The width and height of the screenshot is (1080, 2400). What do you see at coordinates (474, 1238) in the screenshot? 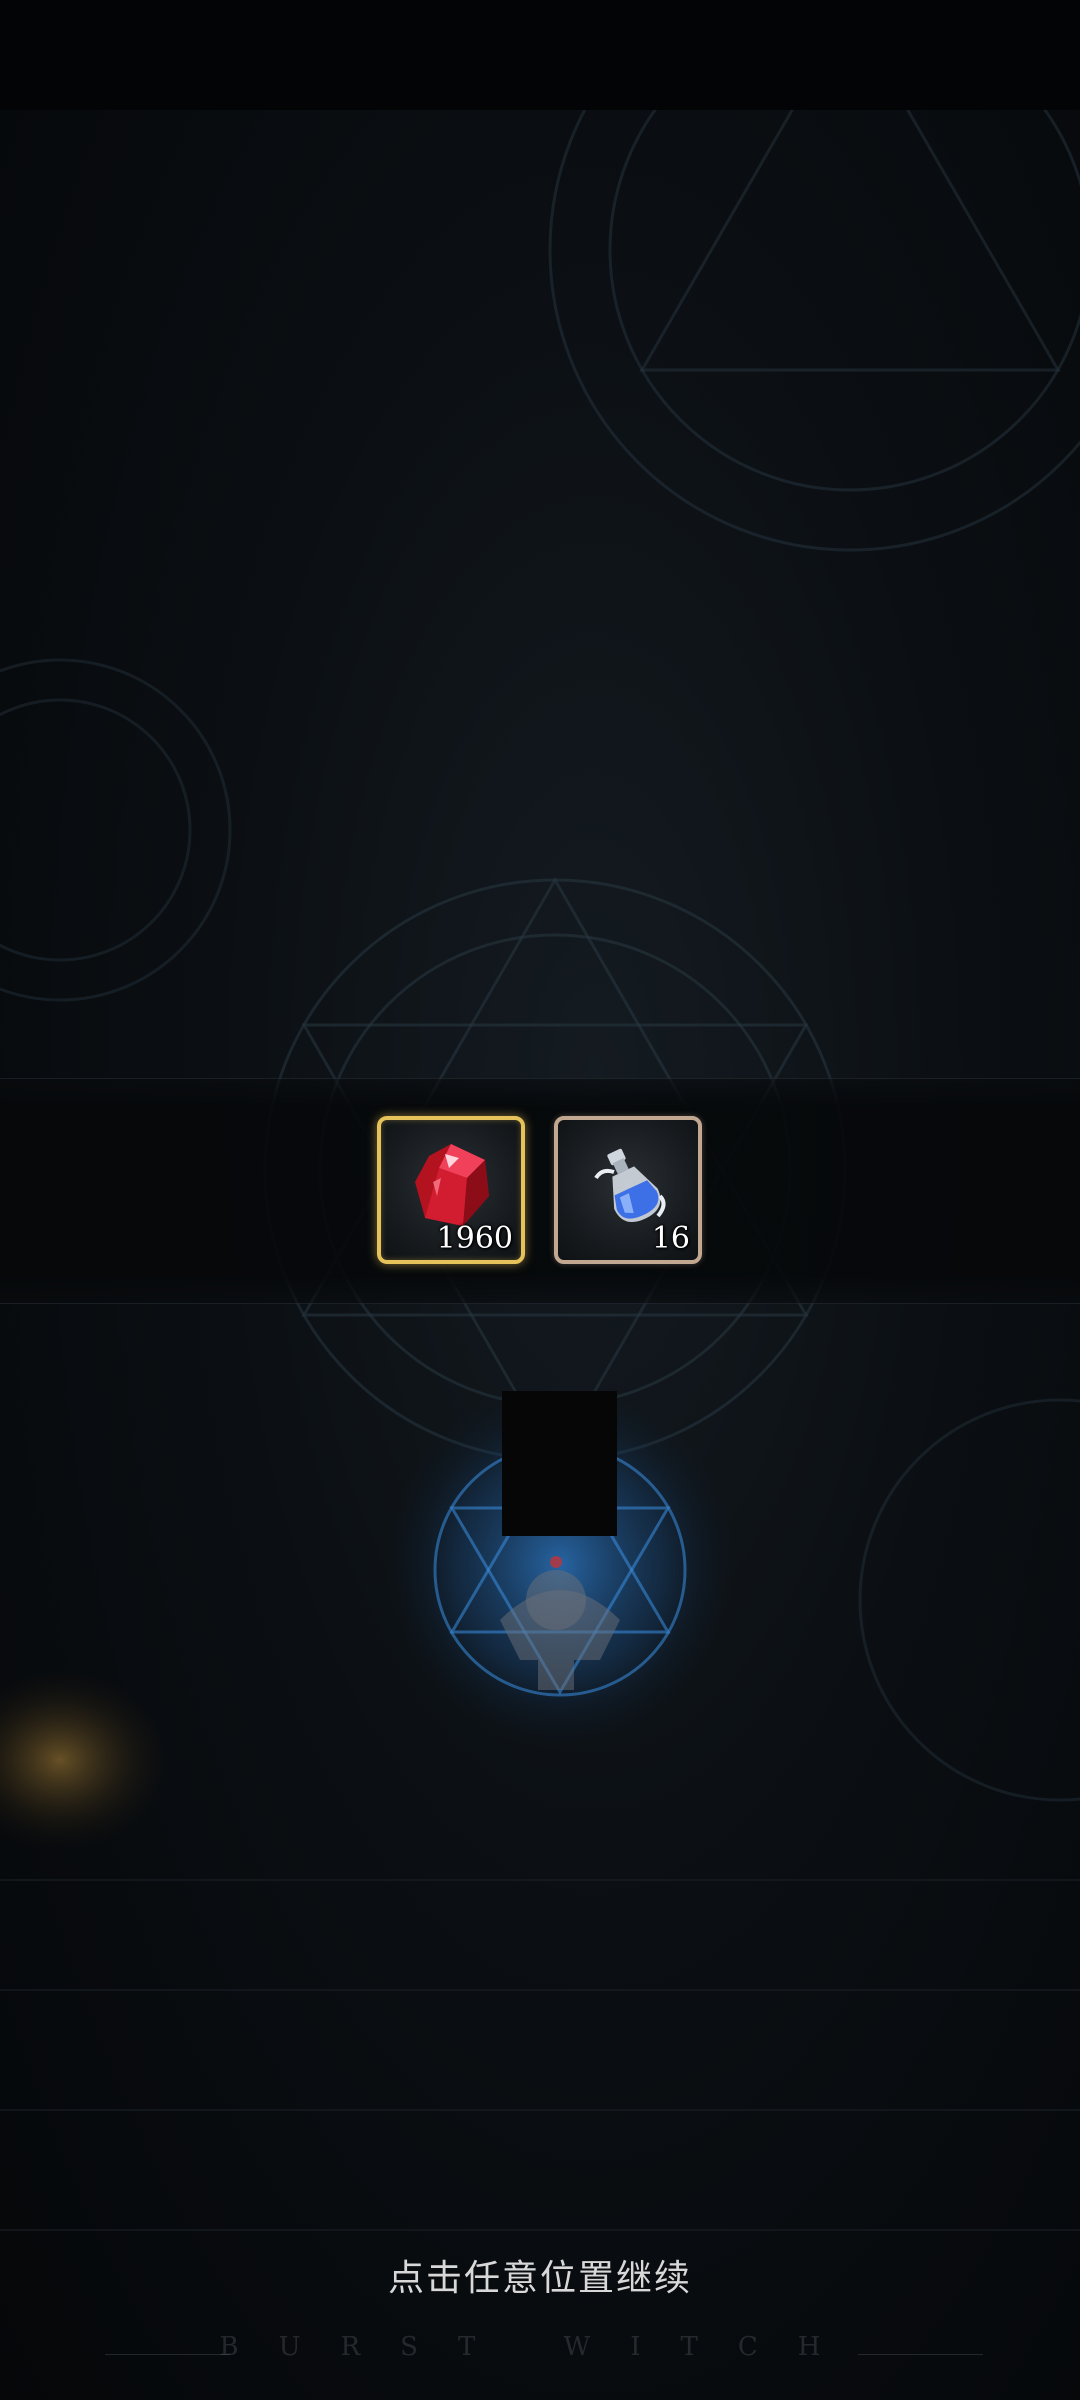
I see `reward-count: 1960` at bounding box center [474, 1238].